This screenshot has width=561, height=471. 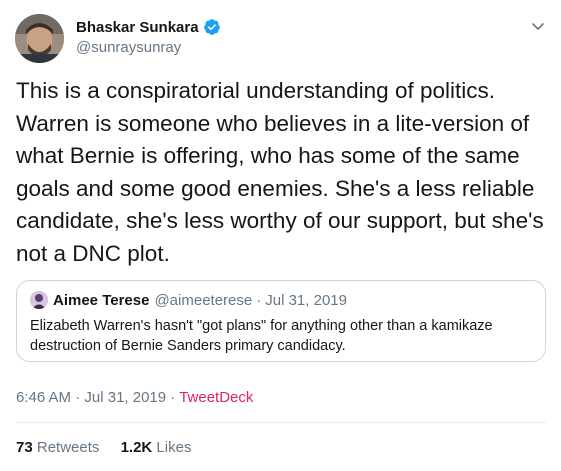 What do you see at coordinates (148, 37) in the screenshot?
I see `author-block: Bhaskar Sunkara @sunraysunray` at bounding box center [148, 37].